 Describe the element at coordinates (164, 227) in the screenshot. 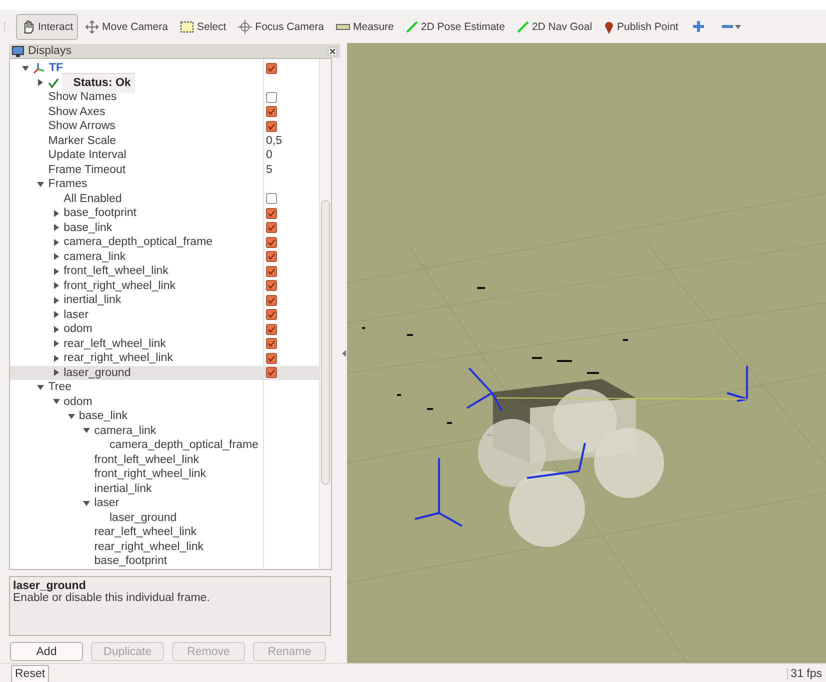

I see `frame-row: base_link` at that location.